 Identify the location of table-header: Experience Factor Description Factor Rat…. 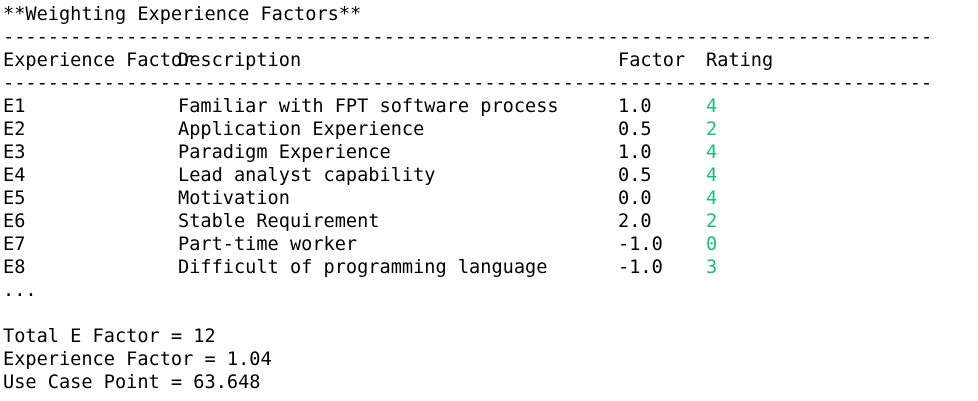
(489, 60).